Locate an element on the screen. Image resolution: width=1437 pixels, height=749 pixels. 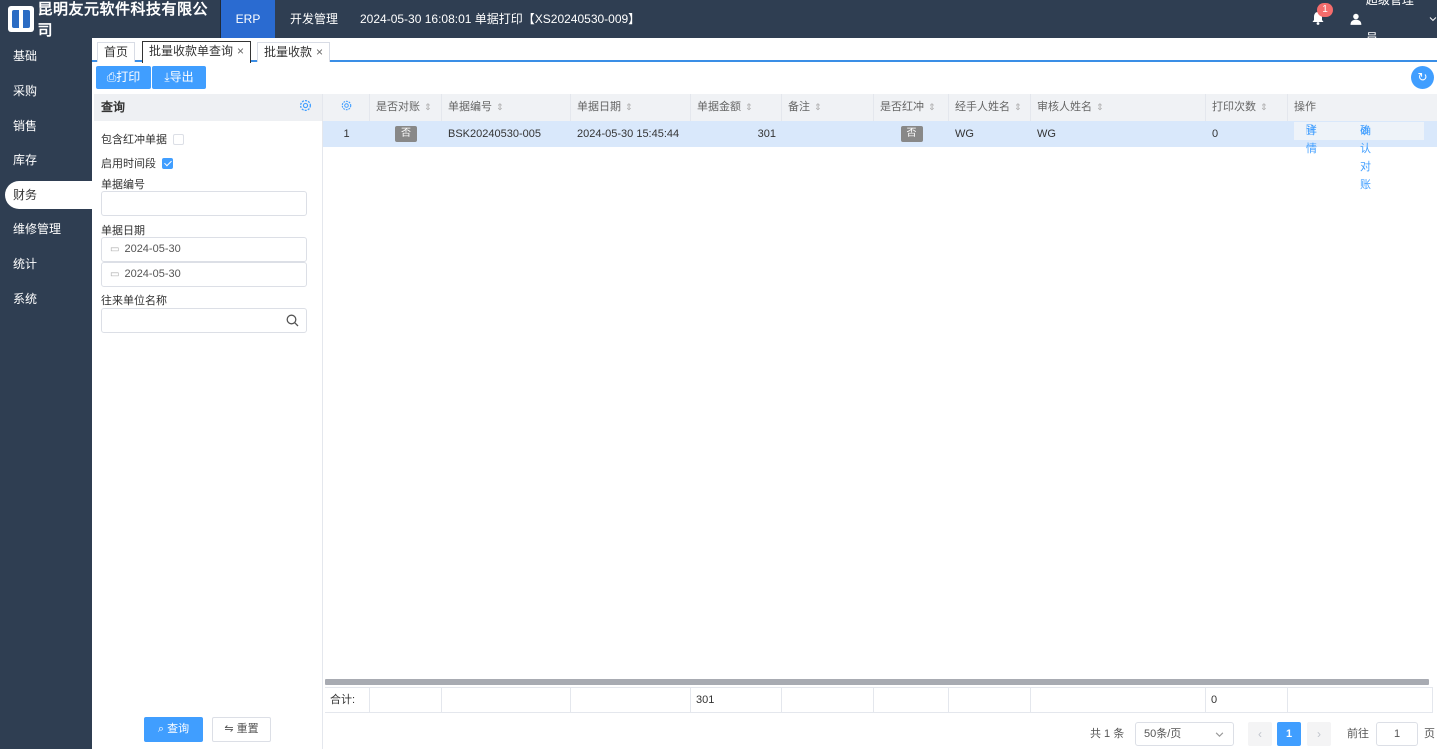
date-to-input: ▭ 2024-05-30 is located at coordinates (204, 274).